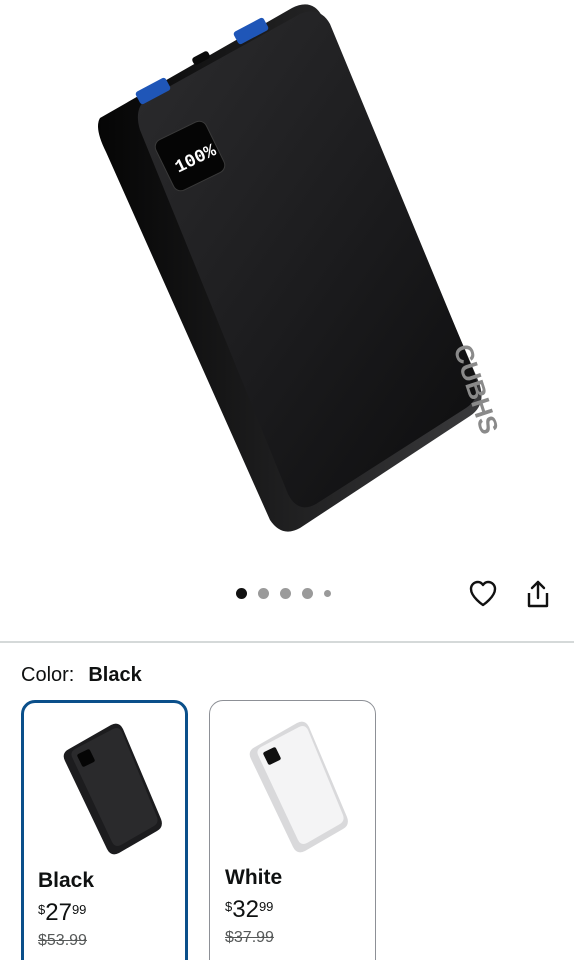 The image size is (574, 960). What do you see at coordinates (48, 675) in the screenshot?
I see `color-label: Color:` at bounding box center [48, 675].